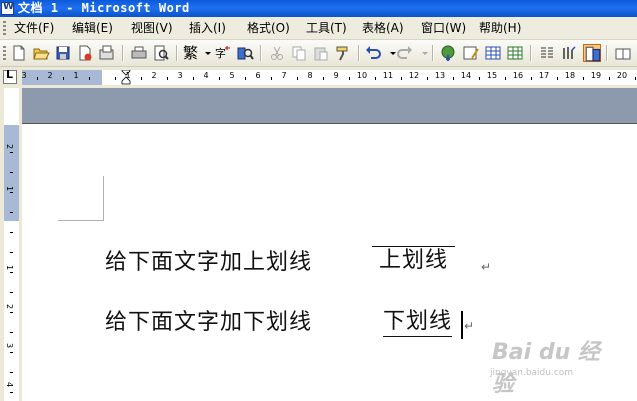  What do you see at coordinates (532, 373) in the screenshot?
I see `watermark-url: jingyan.baidu.com` at bounding box center [532, 373].